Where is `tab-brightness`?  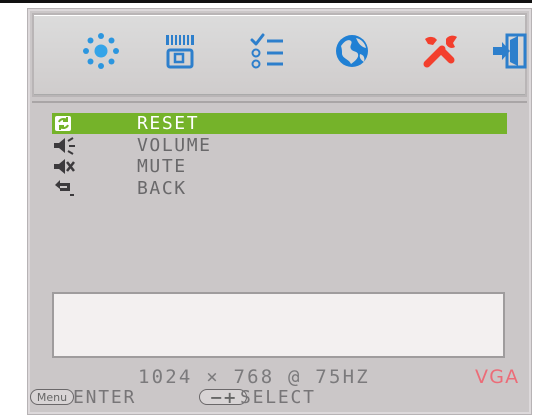
tab-brightness is located at coordinates (101, 51).